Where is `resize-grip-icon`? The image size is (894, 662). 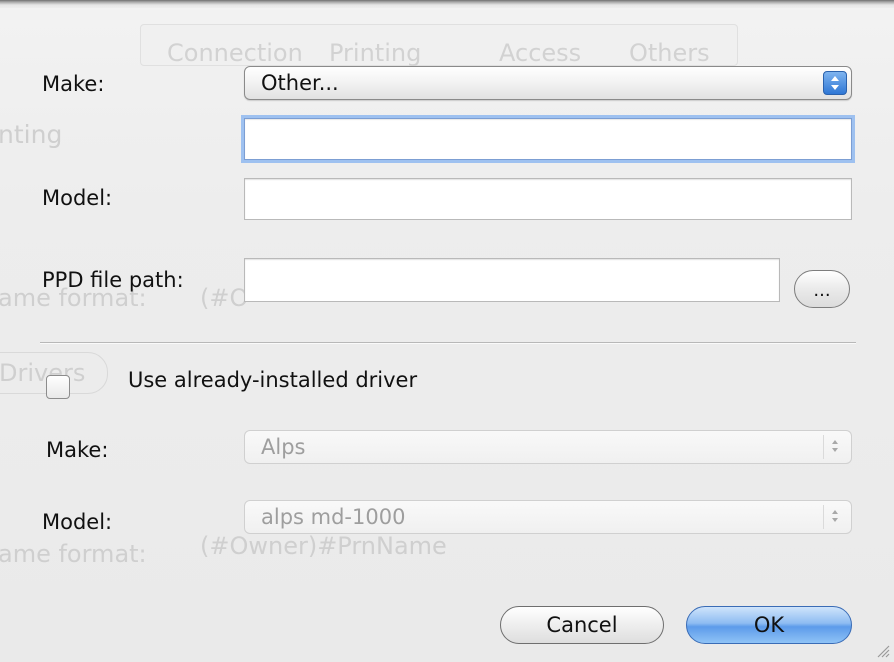 resize-grip-icon is located at coordinates (882, 650).